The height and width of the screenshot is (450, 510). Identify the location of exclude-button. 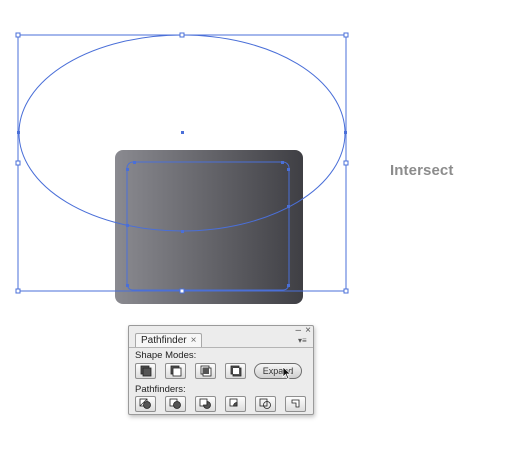
(235, 371).